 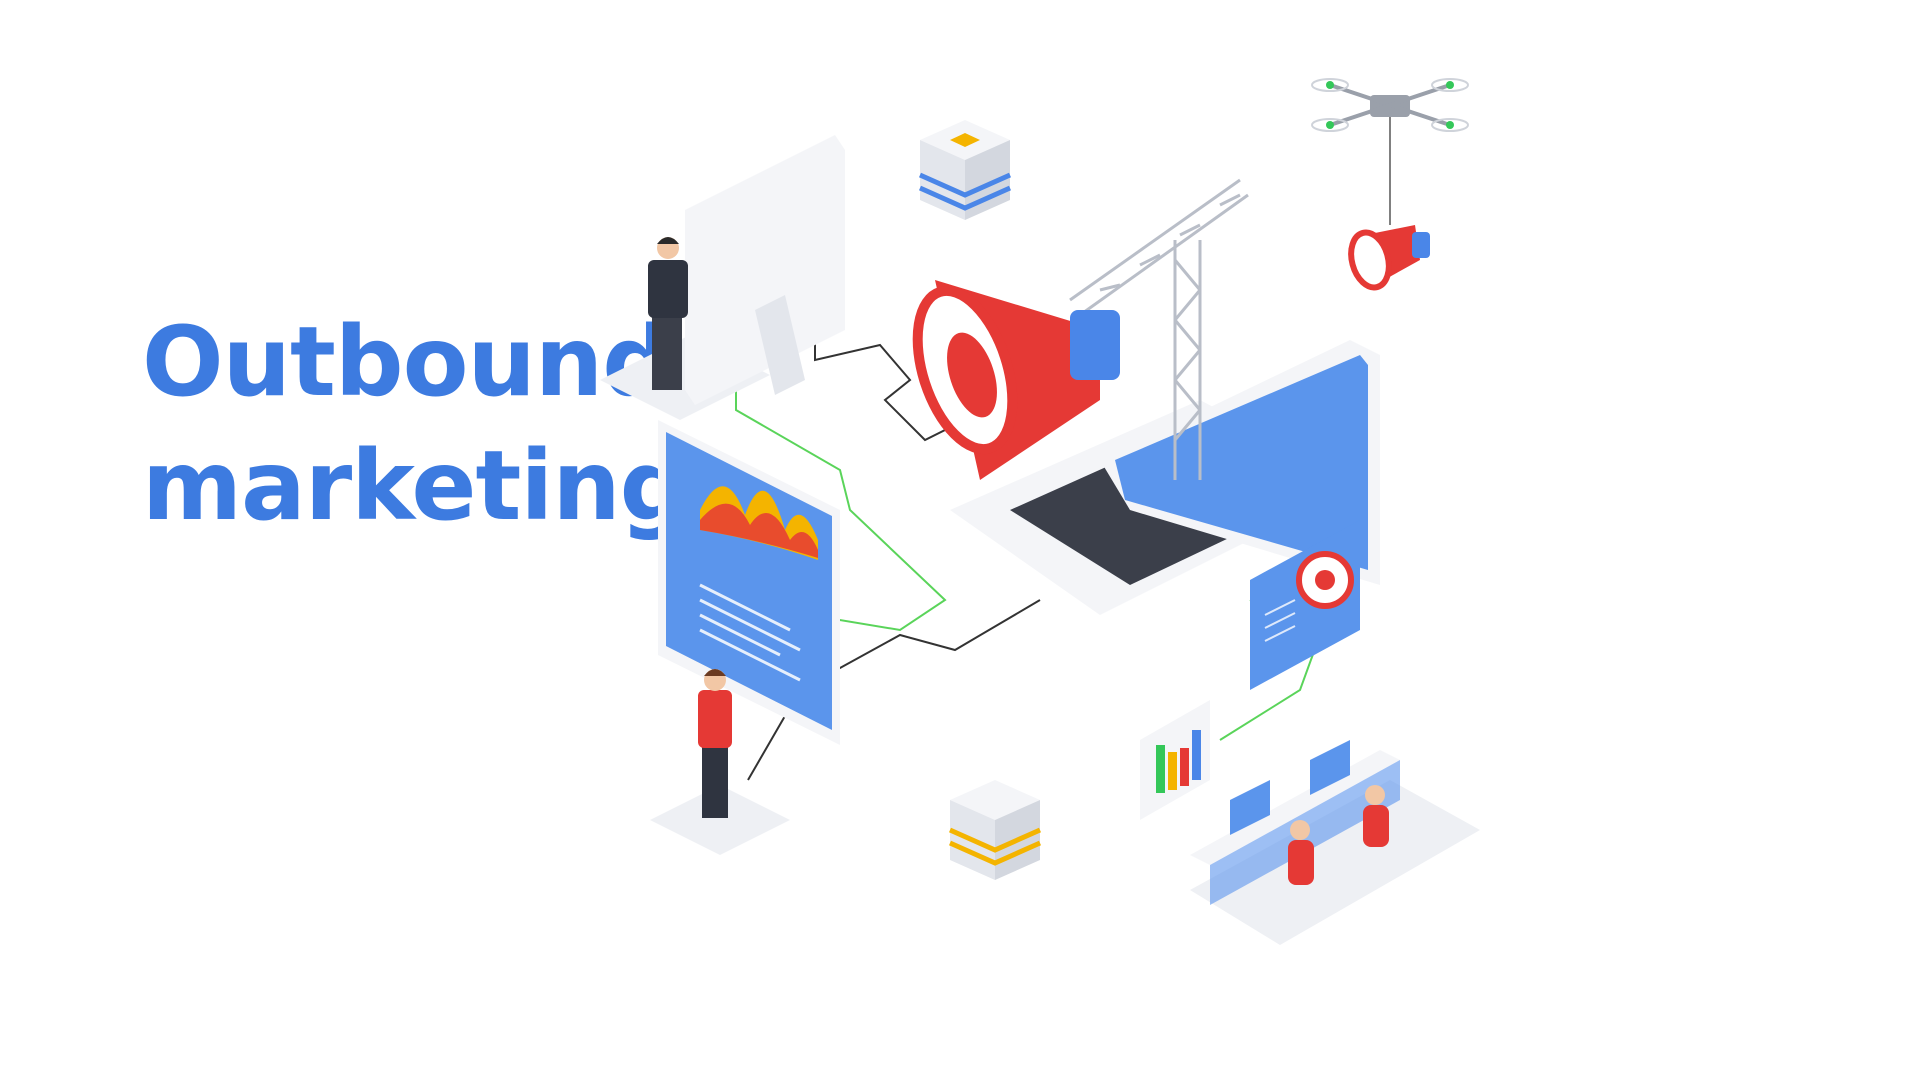 What do you see at coordinates (1325, 580) in the screenshot?
I see `target-icon-inner` at bounding box center [1325, 580].